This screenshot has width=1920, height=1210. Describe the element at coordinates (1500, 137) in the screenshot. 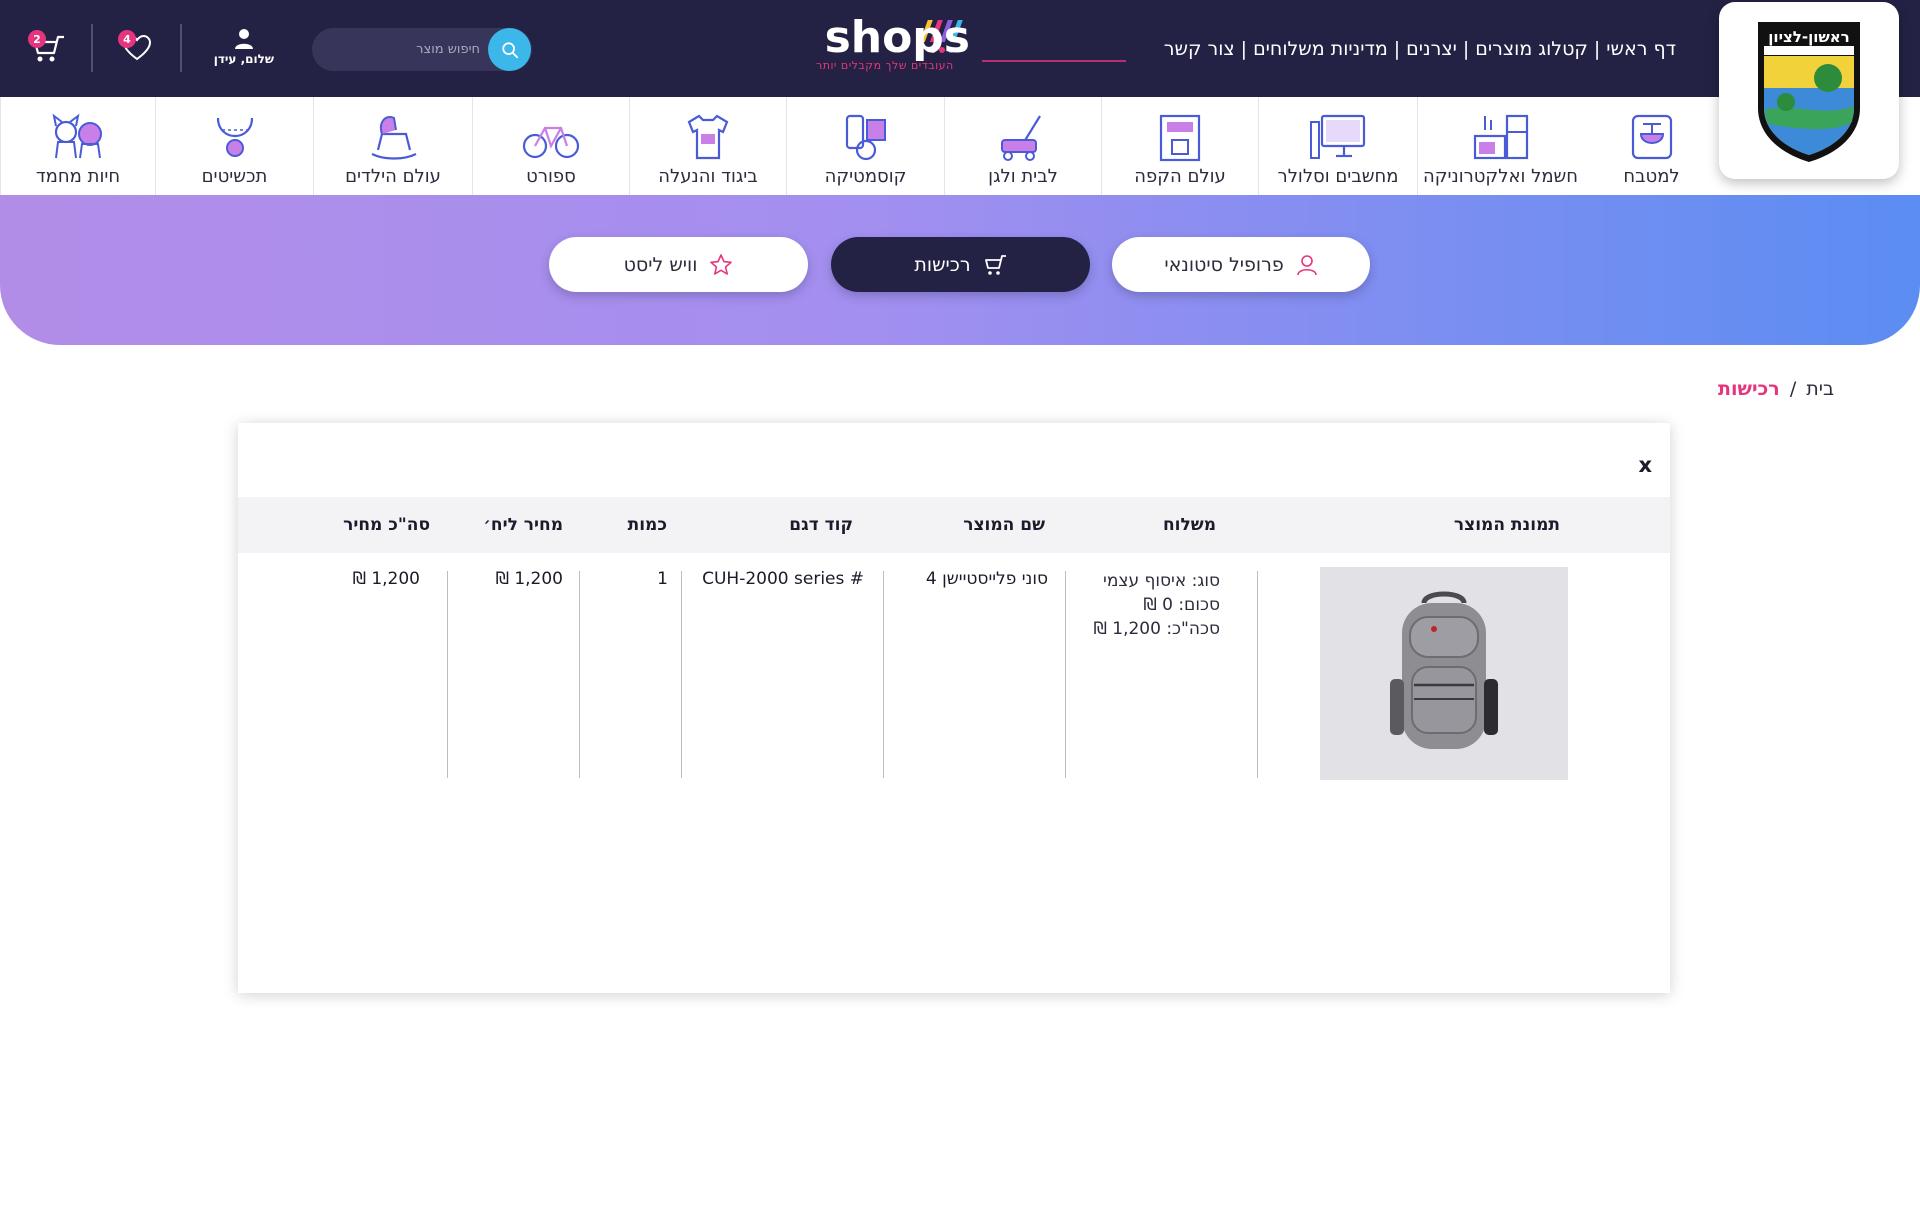

I see `appliances-icon` at that location.